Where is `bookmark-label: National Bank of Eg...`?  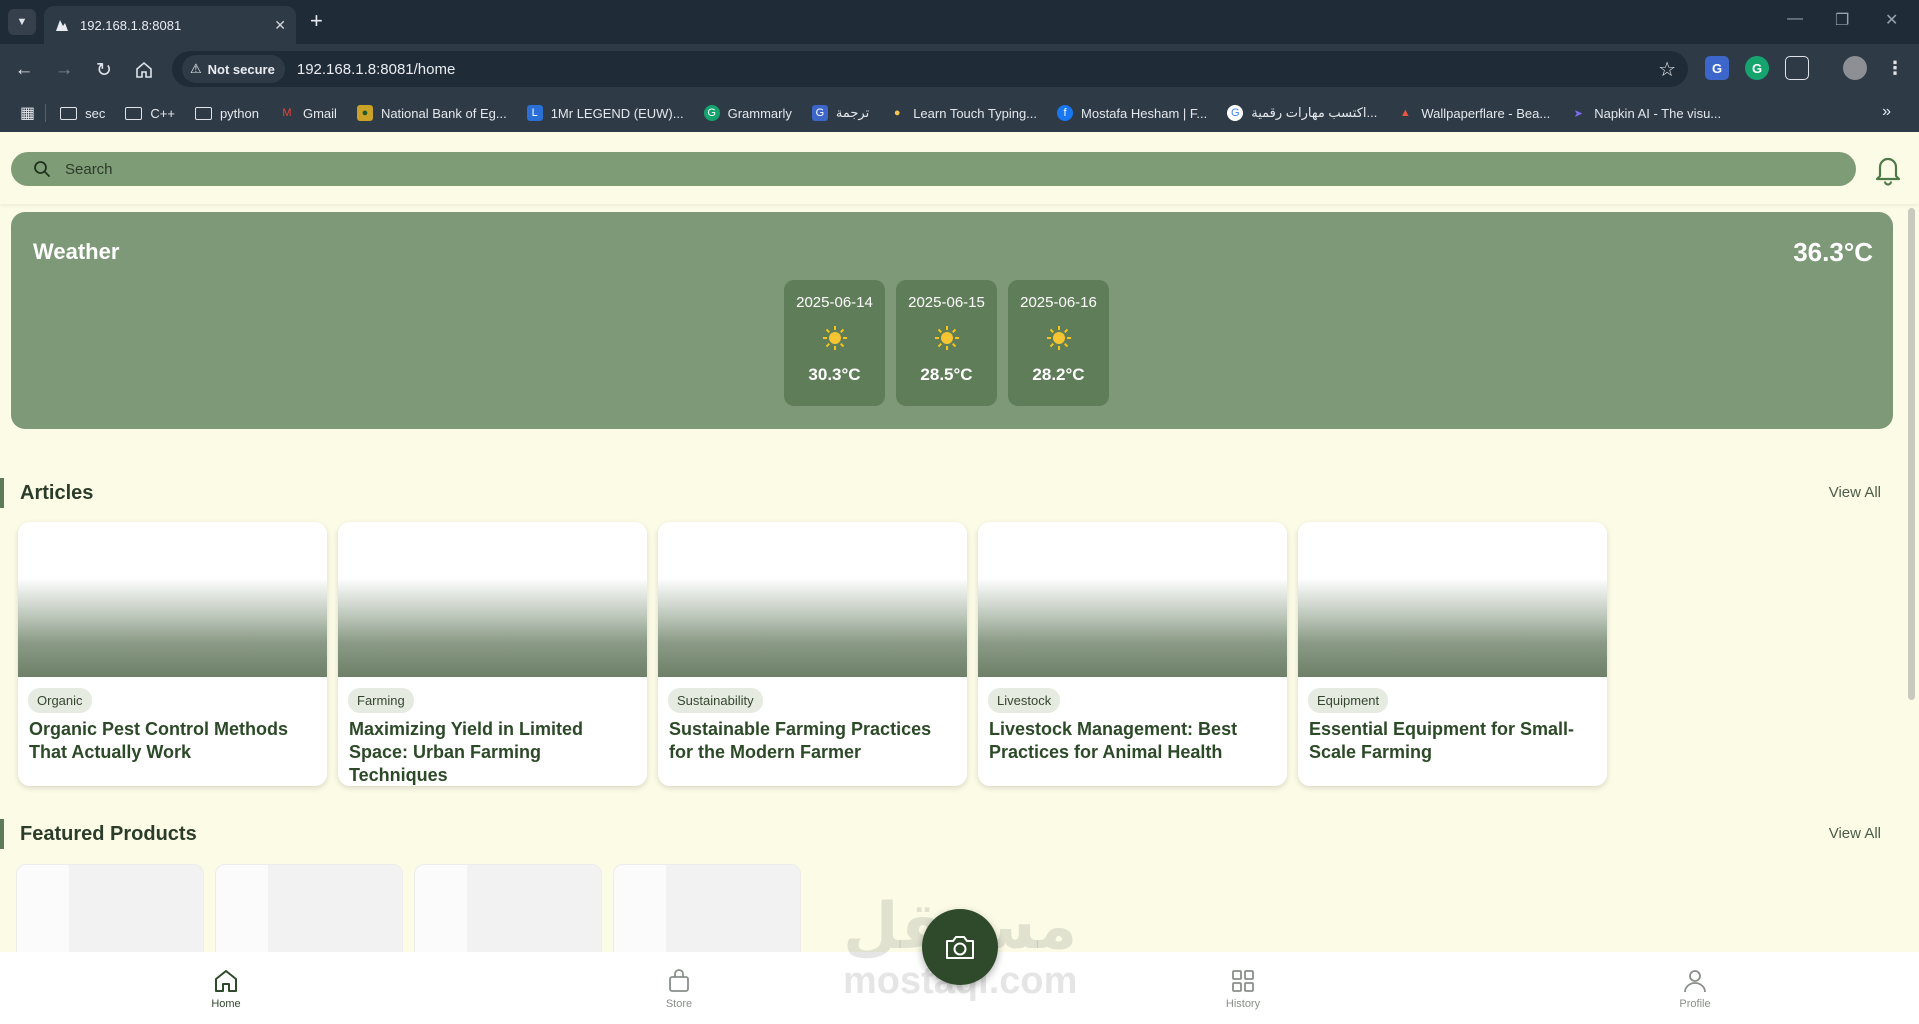 bookmark-label: National Bank of Eg... is located at coordinates (443, 113).